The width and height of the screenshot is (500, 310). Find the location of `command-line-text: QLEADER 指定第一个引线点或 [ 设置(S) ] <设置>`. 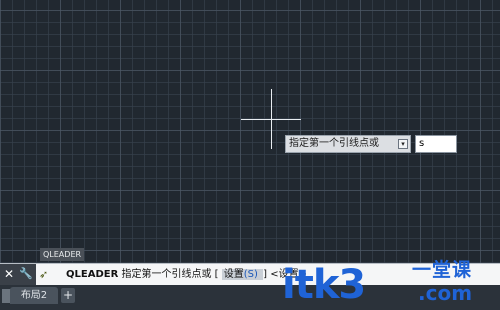

command-line-text: QLEADER 指定第一个引线点或 [ 设置(S) ] <设置> is located at coordinates (186, 274).